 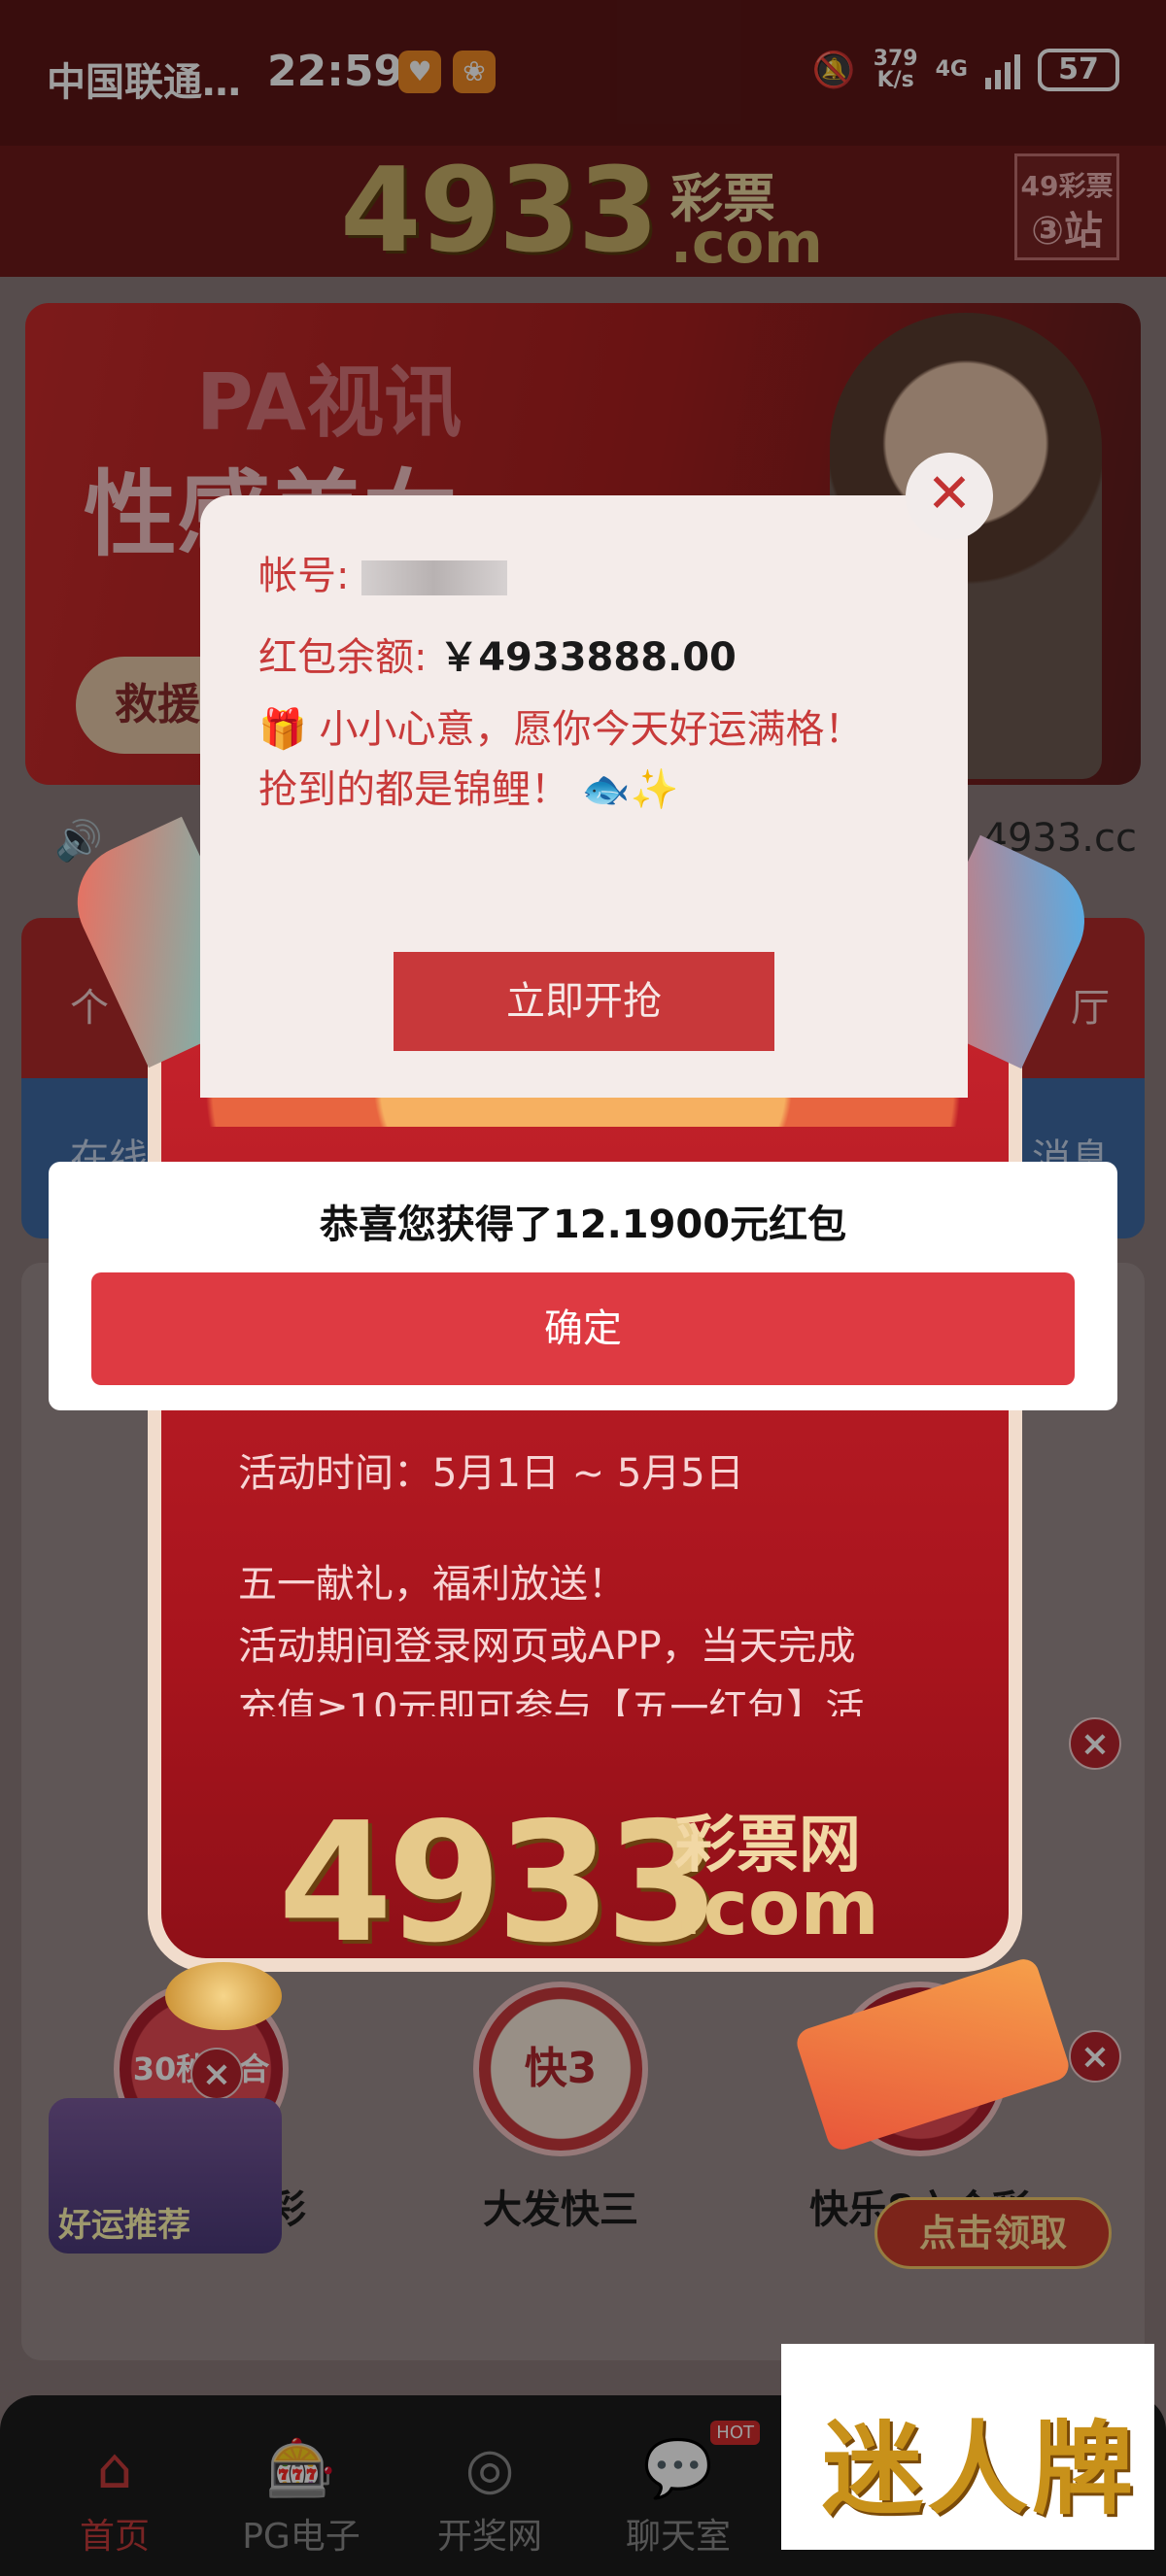 I want to click on masked-account, so click(x=434, y=577).